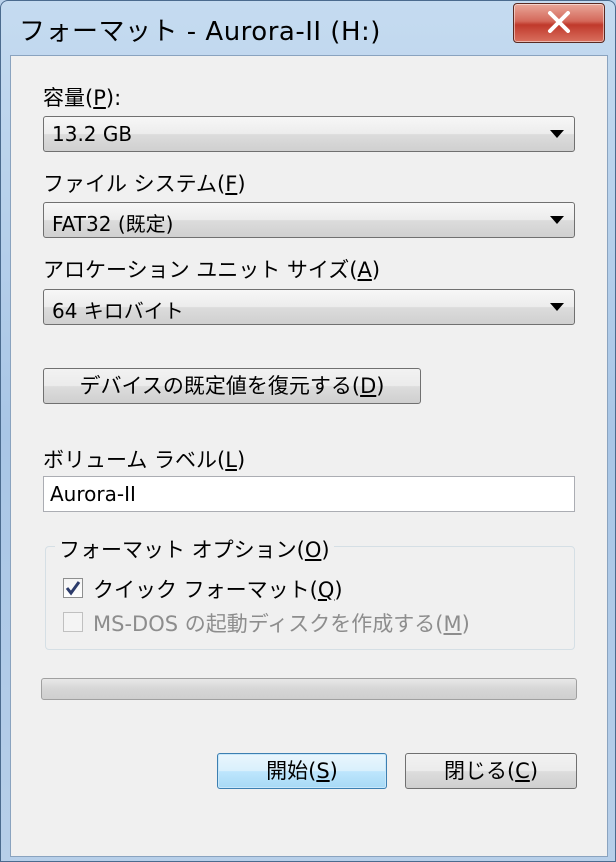  I want to click on format-options-accesskey: O, so click(313, 550).